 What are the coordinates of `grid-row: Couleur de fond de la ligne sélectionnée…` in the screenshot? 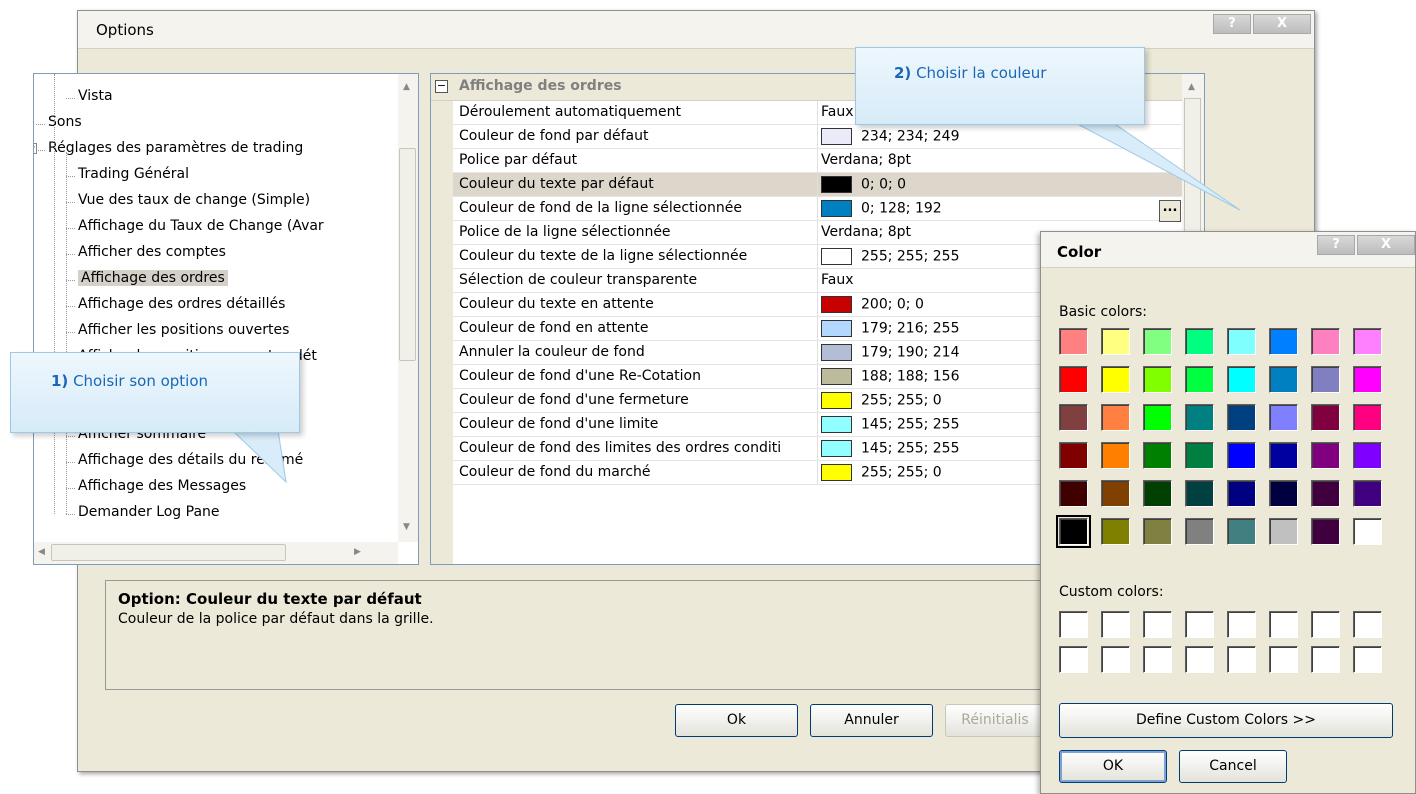 It's located at (818, 209).